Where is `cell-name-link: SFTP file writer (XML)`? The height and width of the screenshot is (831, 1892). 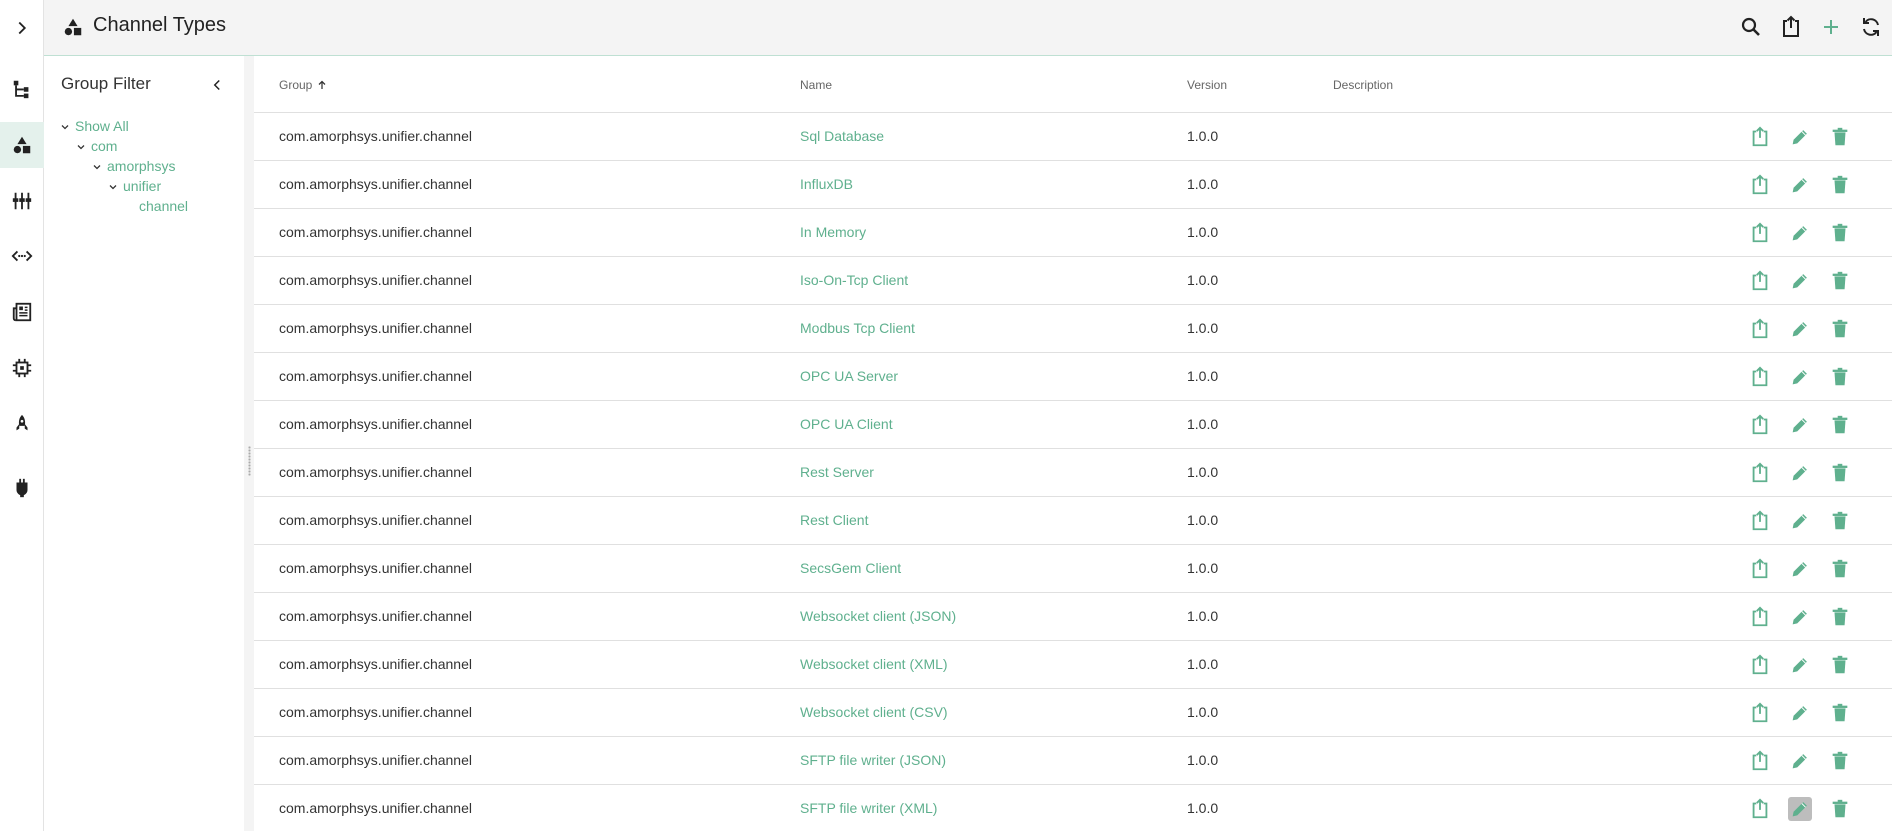 cell-name-link: SFTP file writer (XML) is located at coordinates (868, 808).